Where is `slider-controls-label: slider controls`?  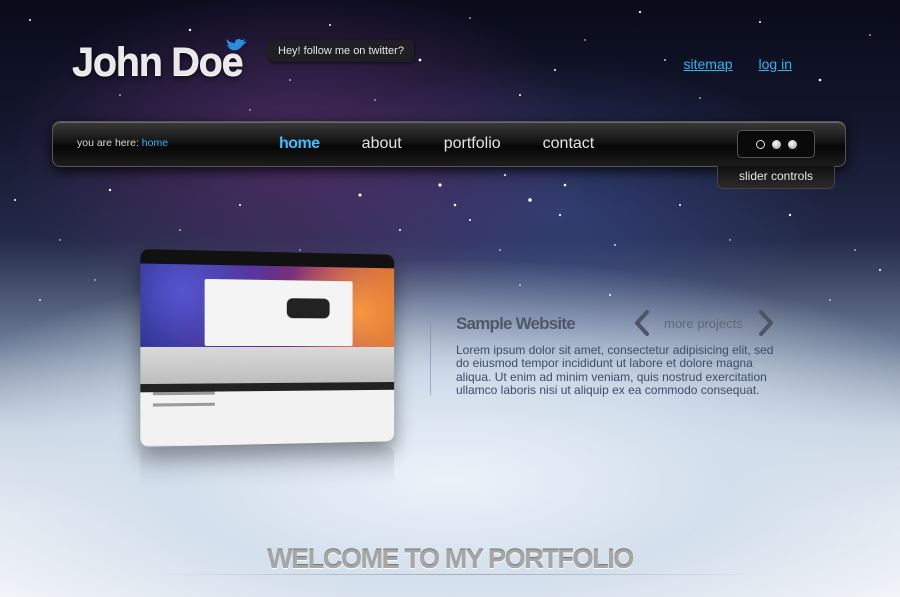
slider-controls-label: slider controls is located at coordinates (776, 177).